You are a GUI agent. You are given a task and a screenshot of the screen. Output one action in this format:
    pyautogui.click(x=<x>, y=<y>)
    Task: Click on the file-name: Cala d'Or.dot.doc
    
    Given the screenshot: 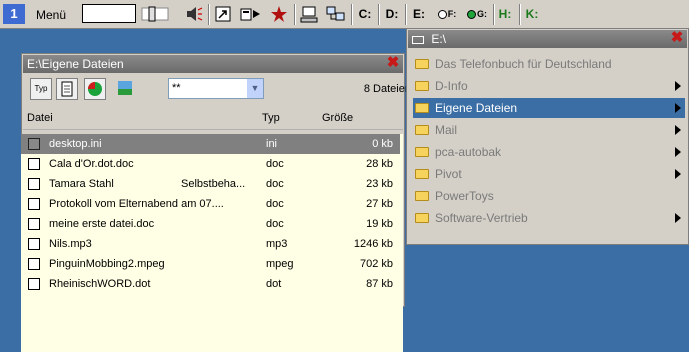 What is the action you would take?
    pyautogui.click(x=91, y=164)
    